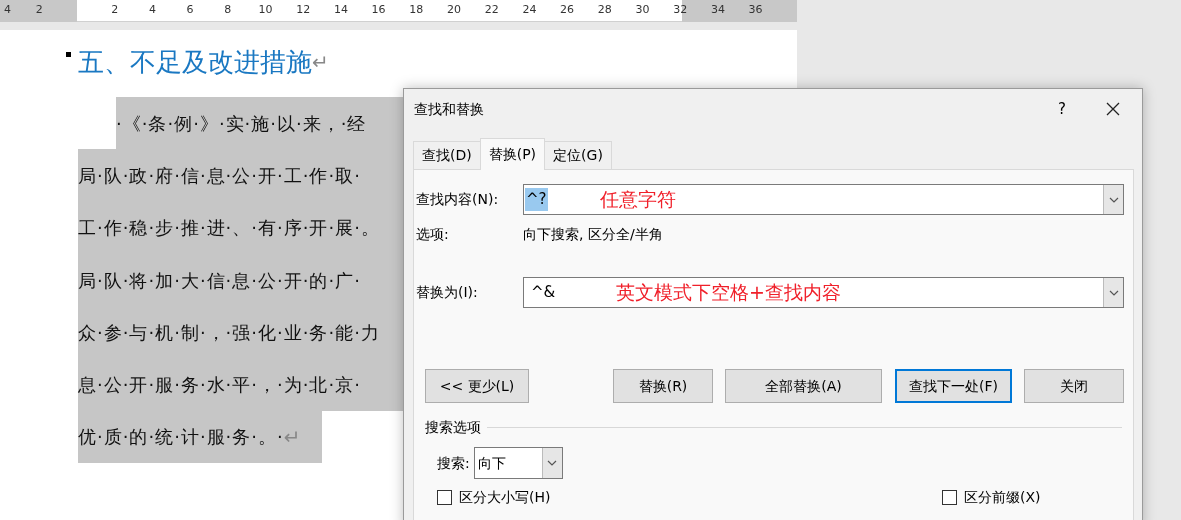  What do you see at coordinates (416, 10) in the screenshot?
I see `ruler-number: 18` at bounding box center [416, 10].